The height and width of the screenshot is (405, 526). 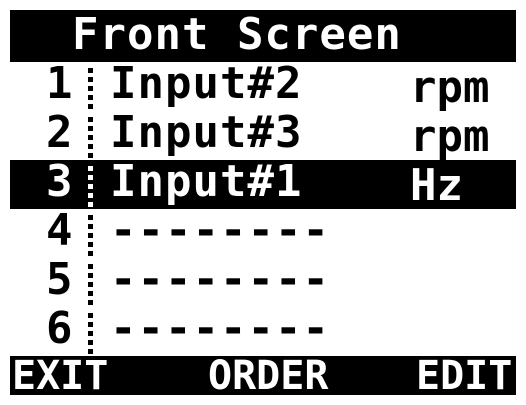 I want to click on list-item: 4 --------, so click(x=263, y=233).